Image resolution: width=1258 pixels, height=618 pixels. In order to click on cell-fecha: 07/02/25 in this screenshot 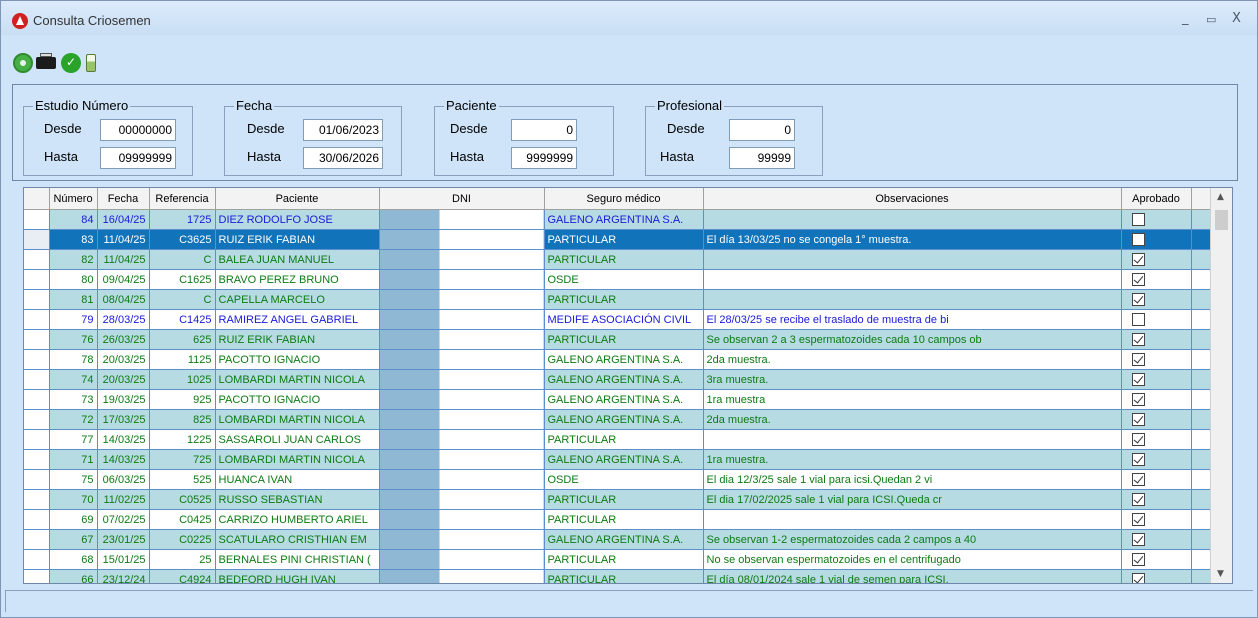, I will do `click(123, 519)`.